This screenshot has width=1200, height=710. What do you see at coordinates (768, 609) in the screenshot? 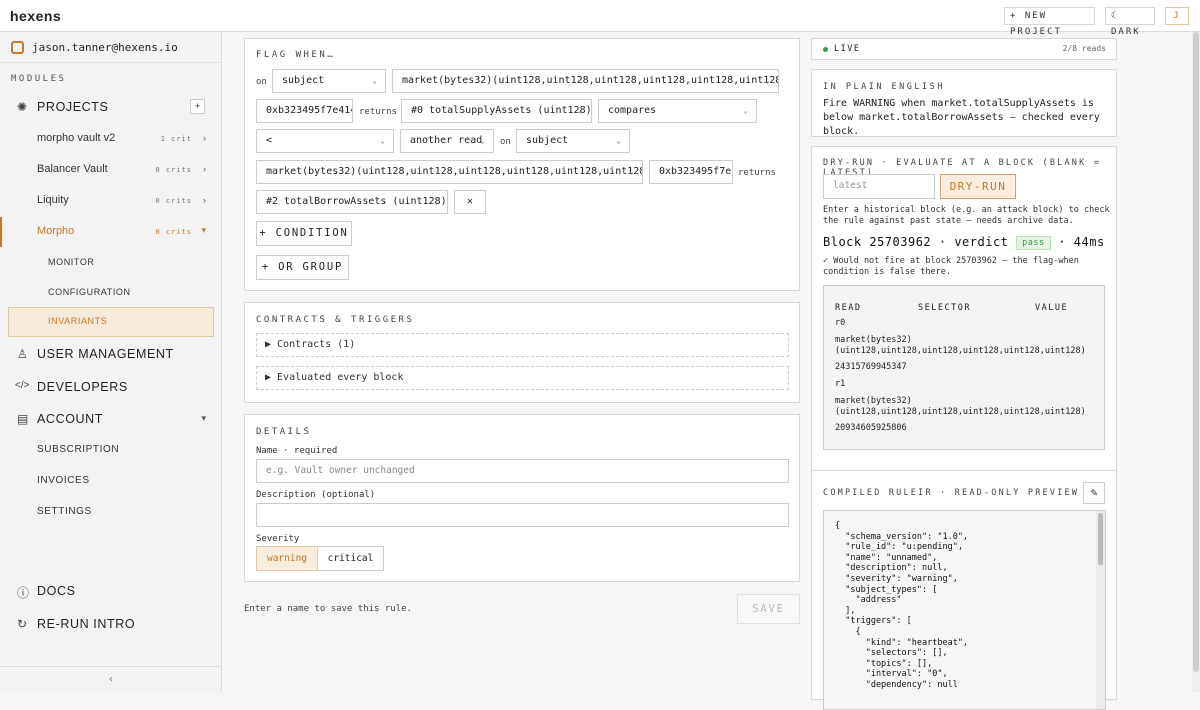
I see `save-button: SAVE` at bounding box center [768, 609].